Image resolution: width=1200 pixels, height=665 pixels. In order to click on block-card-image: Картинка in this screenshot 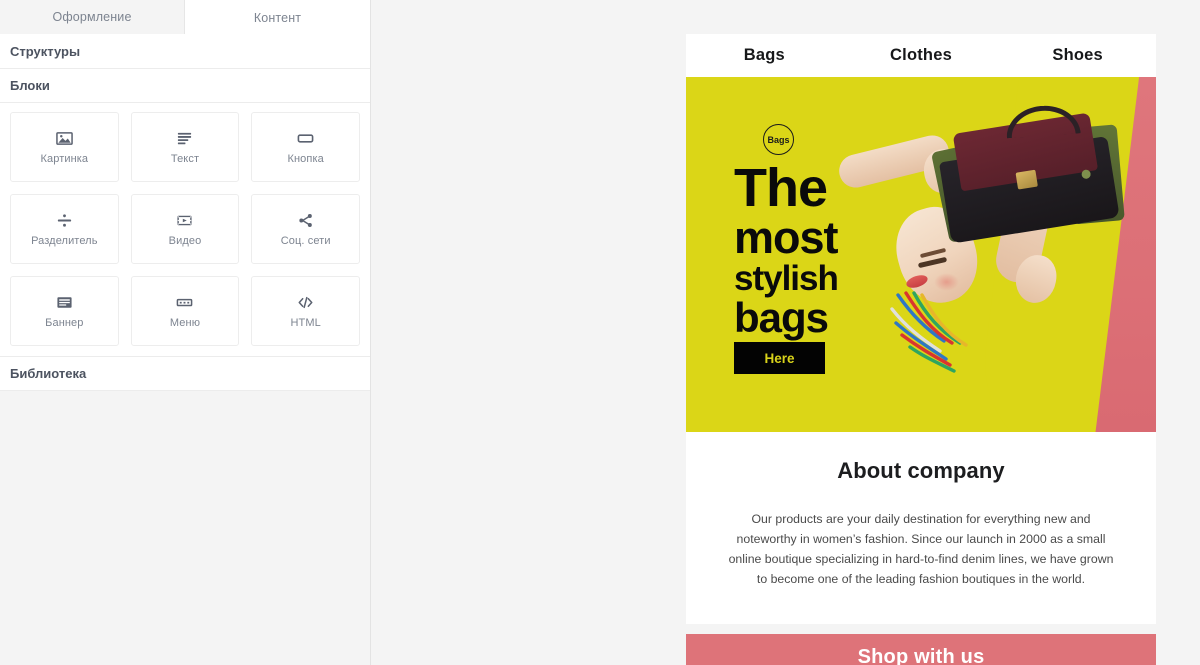, I will do `click(64, 147)`.